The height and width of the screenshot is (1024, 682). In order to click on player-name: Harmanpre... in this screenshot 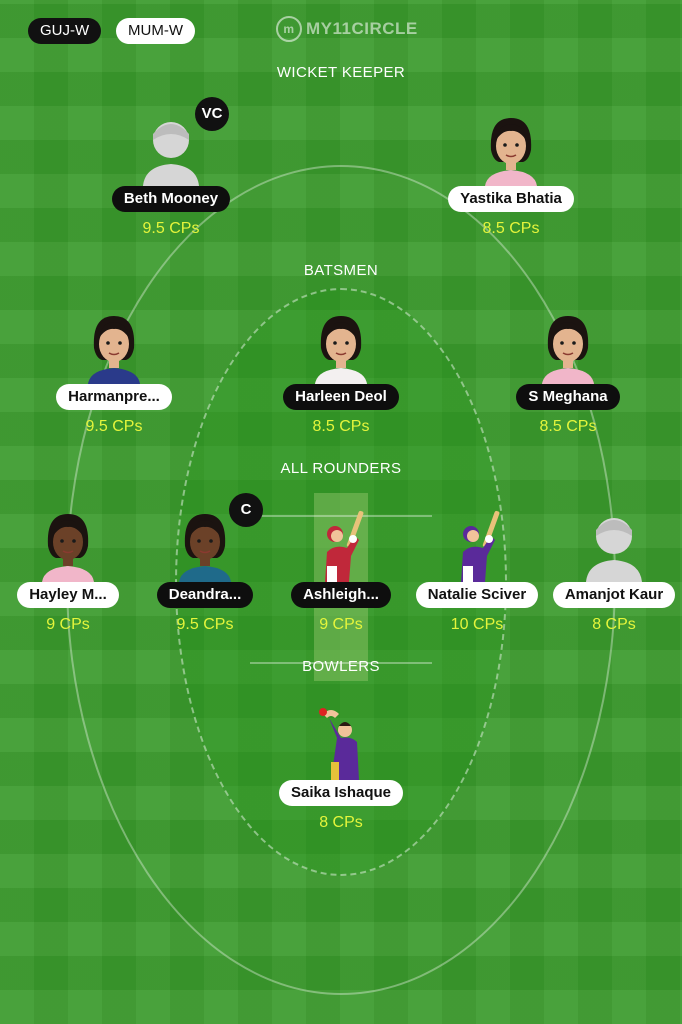, I will do `click(114, 397)`.